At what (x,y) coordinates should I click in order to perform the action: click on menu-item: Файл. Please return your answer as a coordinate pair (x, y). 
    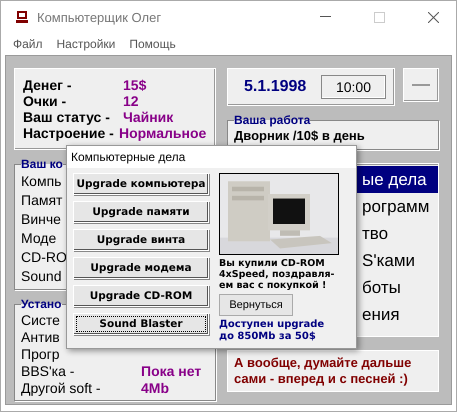
    Looking at the image, I should click on (28, 44).